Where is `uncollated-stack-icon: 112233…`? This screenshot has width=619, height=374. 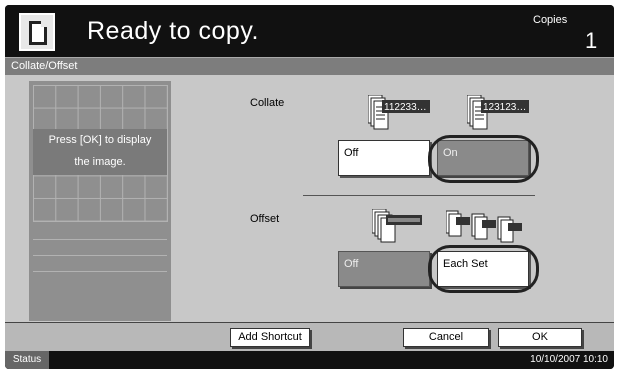
uncollated-stack-icon: 112233… is located at coordinates (399, 112).